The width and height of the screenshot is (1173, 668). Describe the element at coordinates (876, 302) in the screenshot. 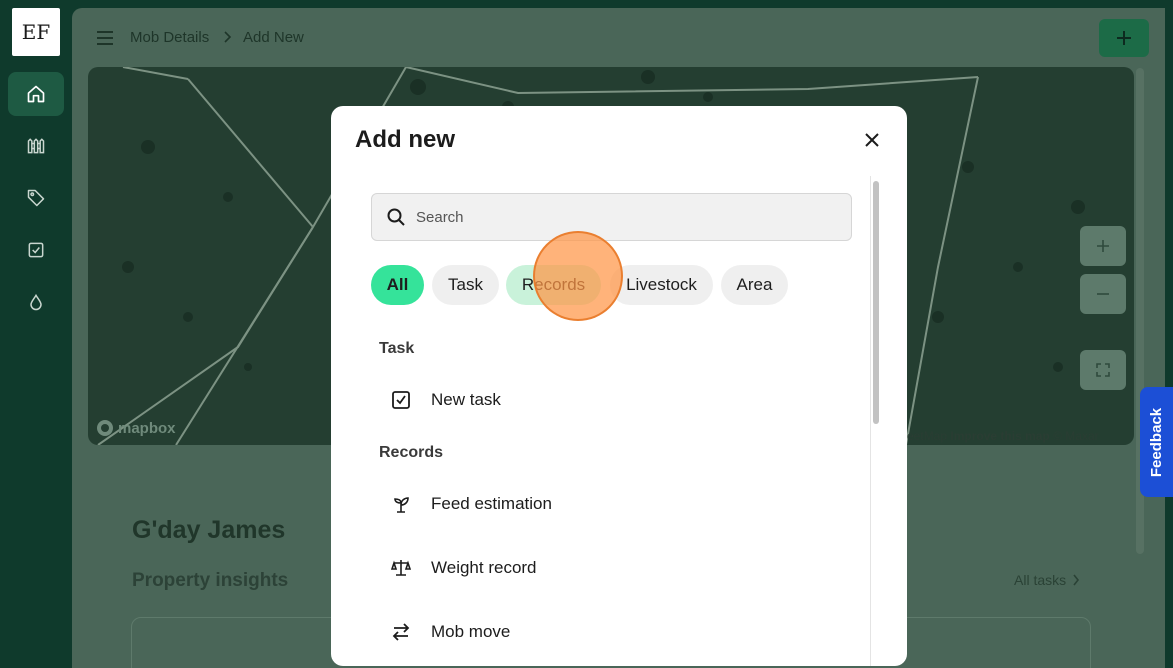

I see `modal-scrollbar-thumb` at that location.